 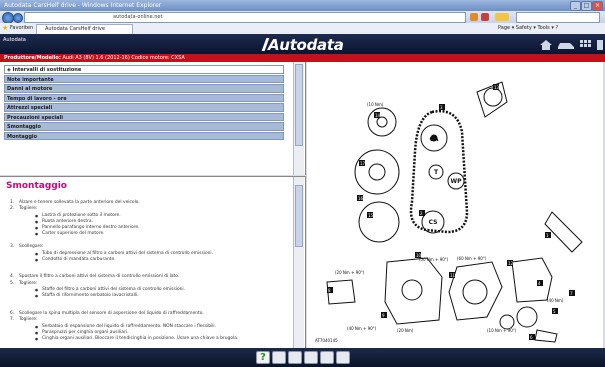 What do you see at coordinates (502, 17) in the screenshot?
I see `search-engine-icon` at bounding box center [502, 17].